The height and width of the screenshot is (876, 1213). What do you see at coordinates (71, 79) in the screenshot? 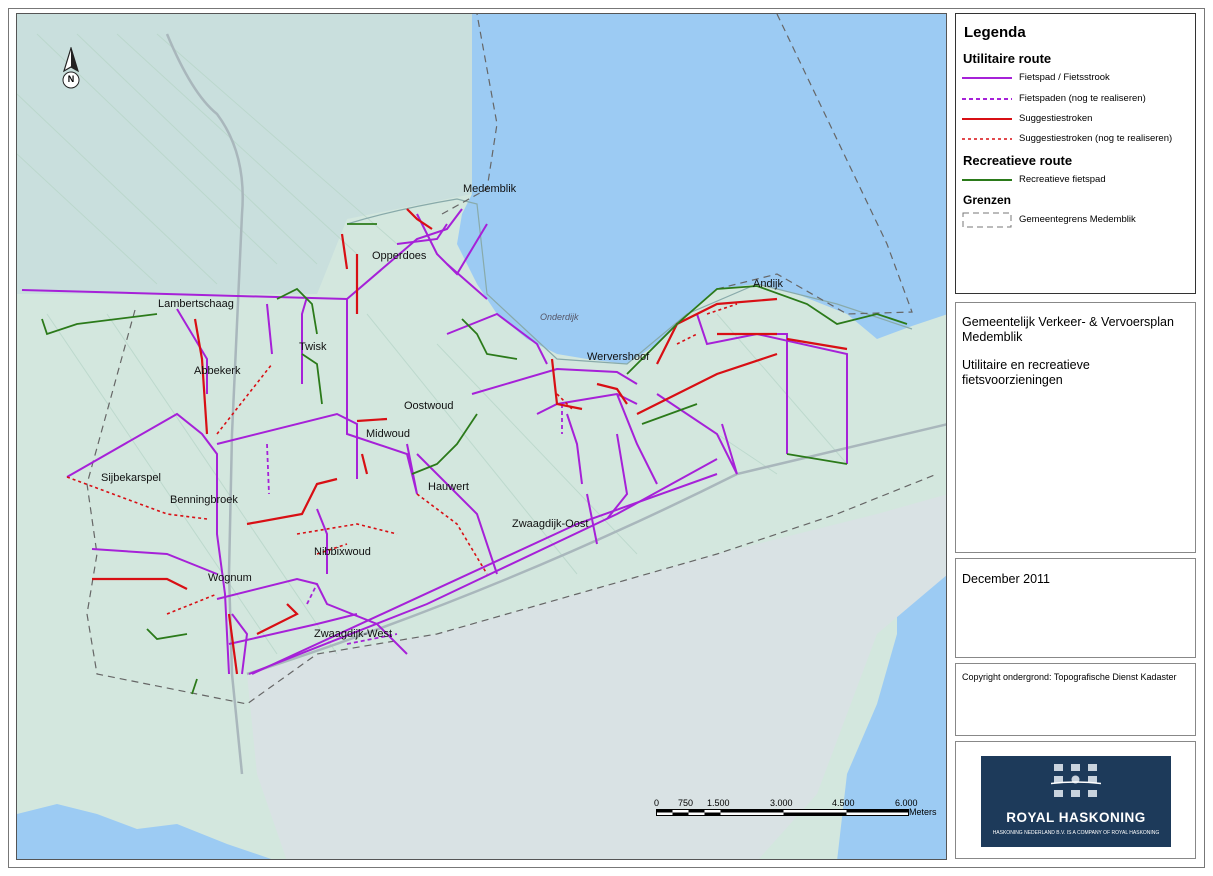
I see `north-label: N` at bounding box center [71, 79].